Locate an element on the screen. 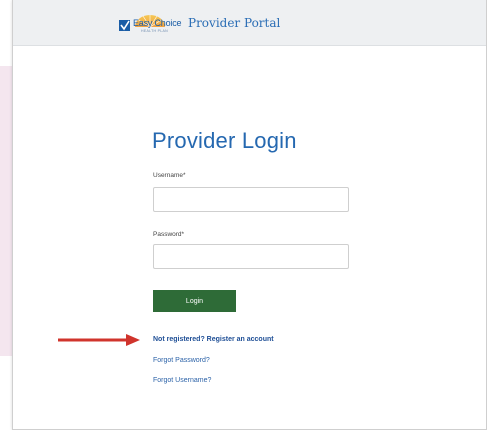  username-label: Username* is located at coordinates (169, 175).